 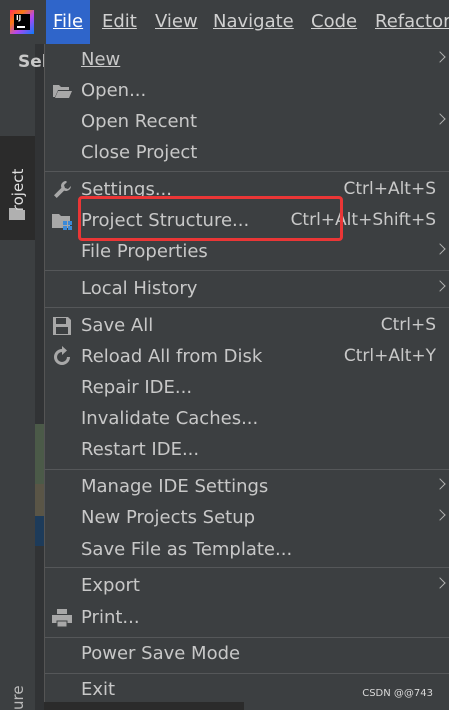 What do you see at coordinates (412, 22) in the screenshot?
I see `menu-refactor: Refactor` at bounding box center [412, 22].